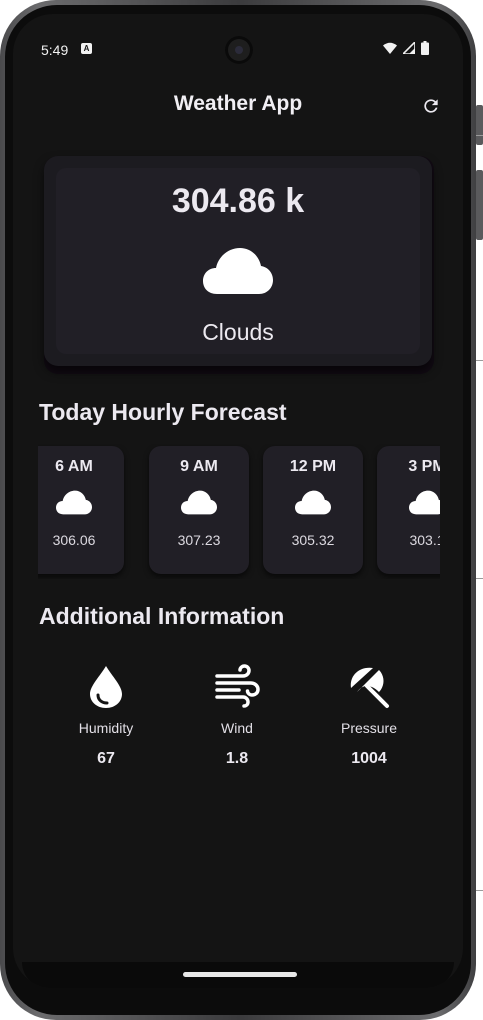  I want to click on power-button, so click(479, 125).